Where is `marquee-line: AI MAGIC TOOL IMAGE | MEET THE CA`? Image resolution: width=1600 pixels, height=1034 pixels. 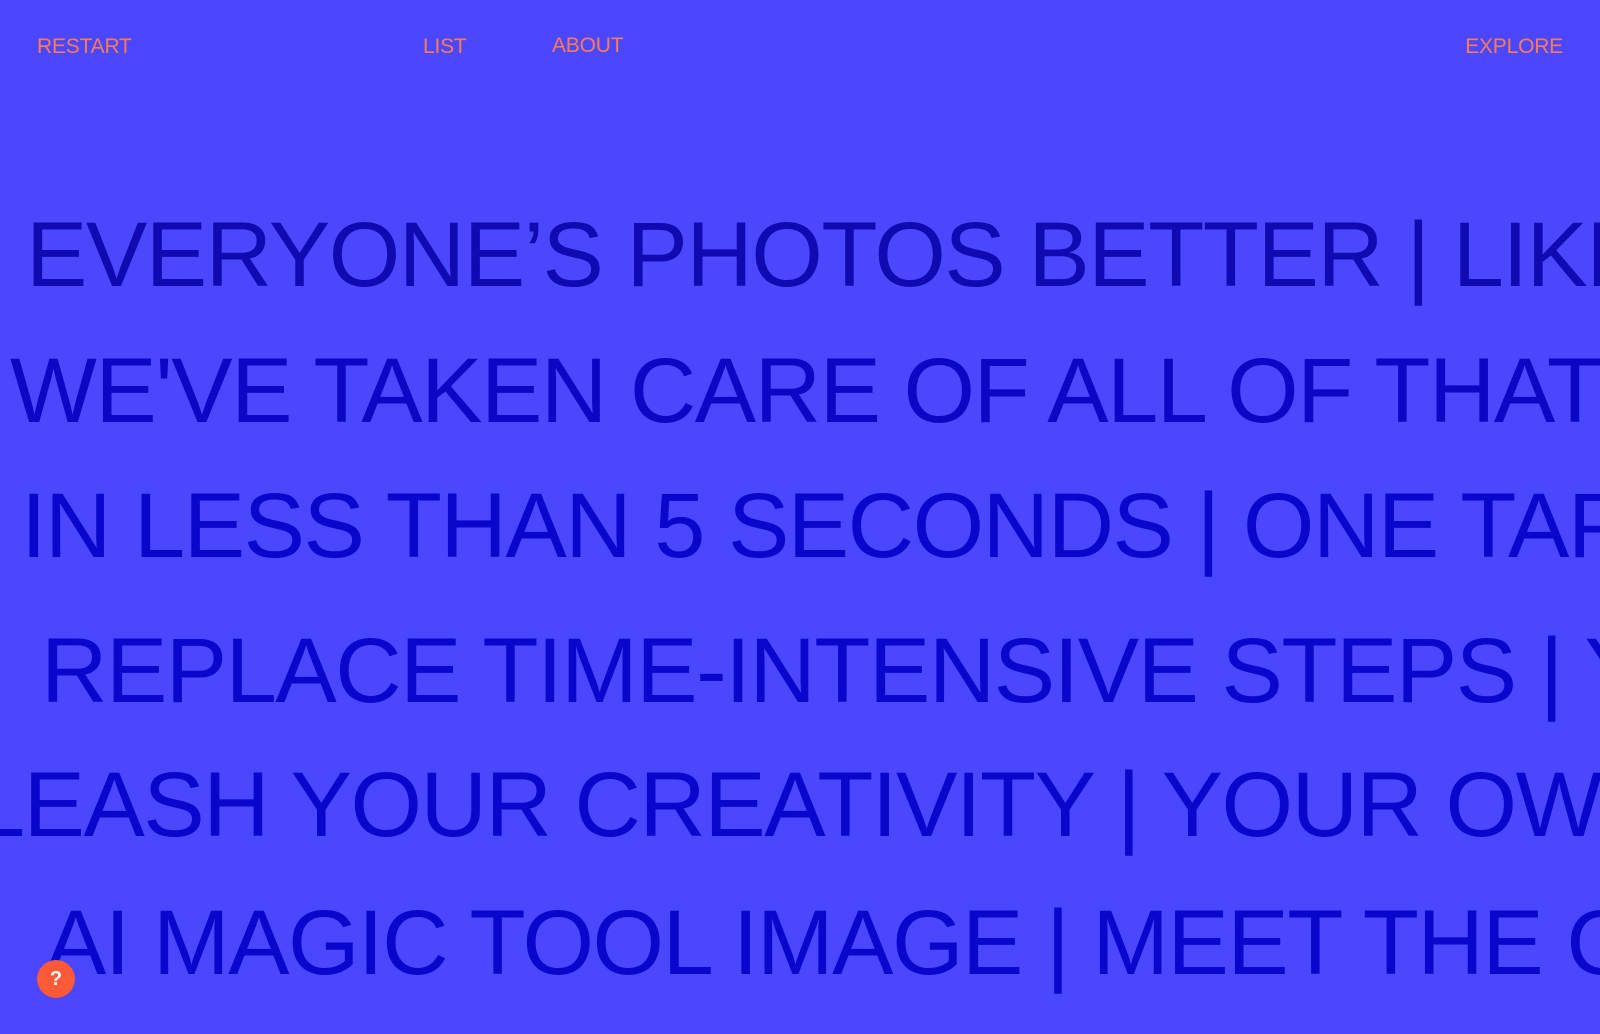
marquee-line: AI MAGIC TOOL IMAGE | MEET THE CA is located at coordinates (822, 943).